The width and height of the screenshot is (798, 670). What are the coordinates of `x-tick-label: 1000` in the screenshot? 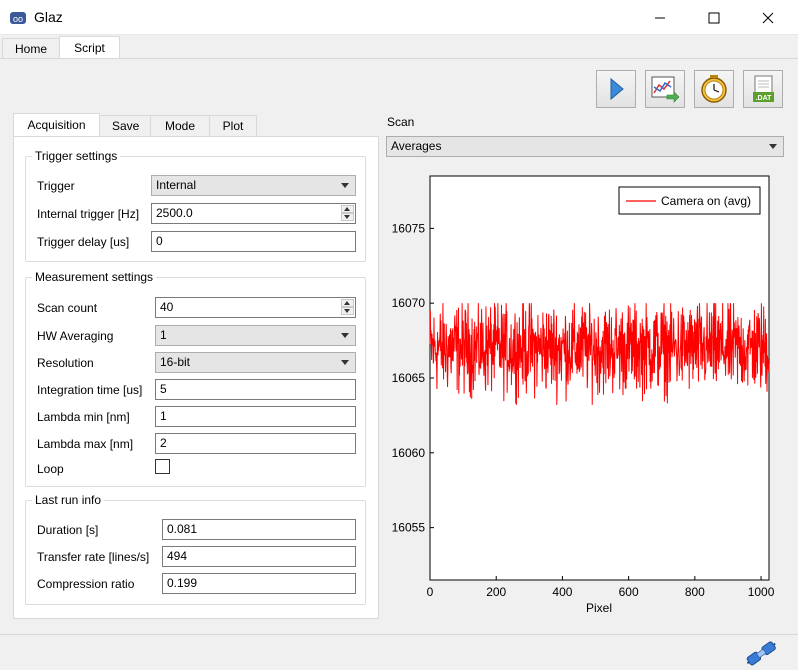 It's located at (761, 592).